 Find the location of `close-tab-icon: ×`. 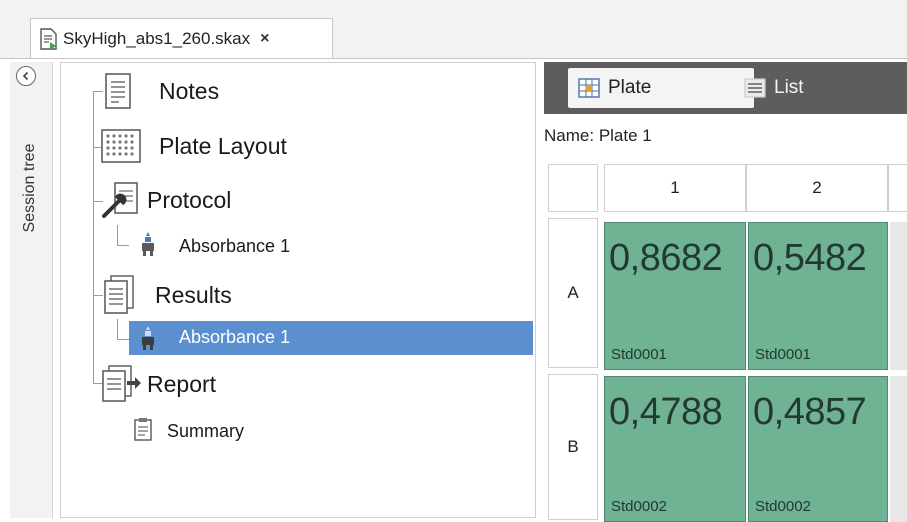

close-tab-icon: × is located at coordinates (264, 39).